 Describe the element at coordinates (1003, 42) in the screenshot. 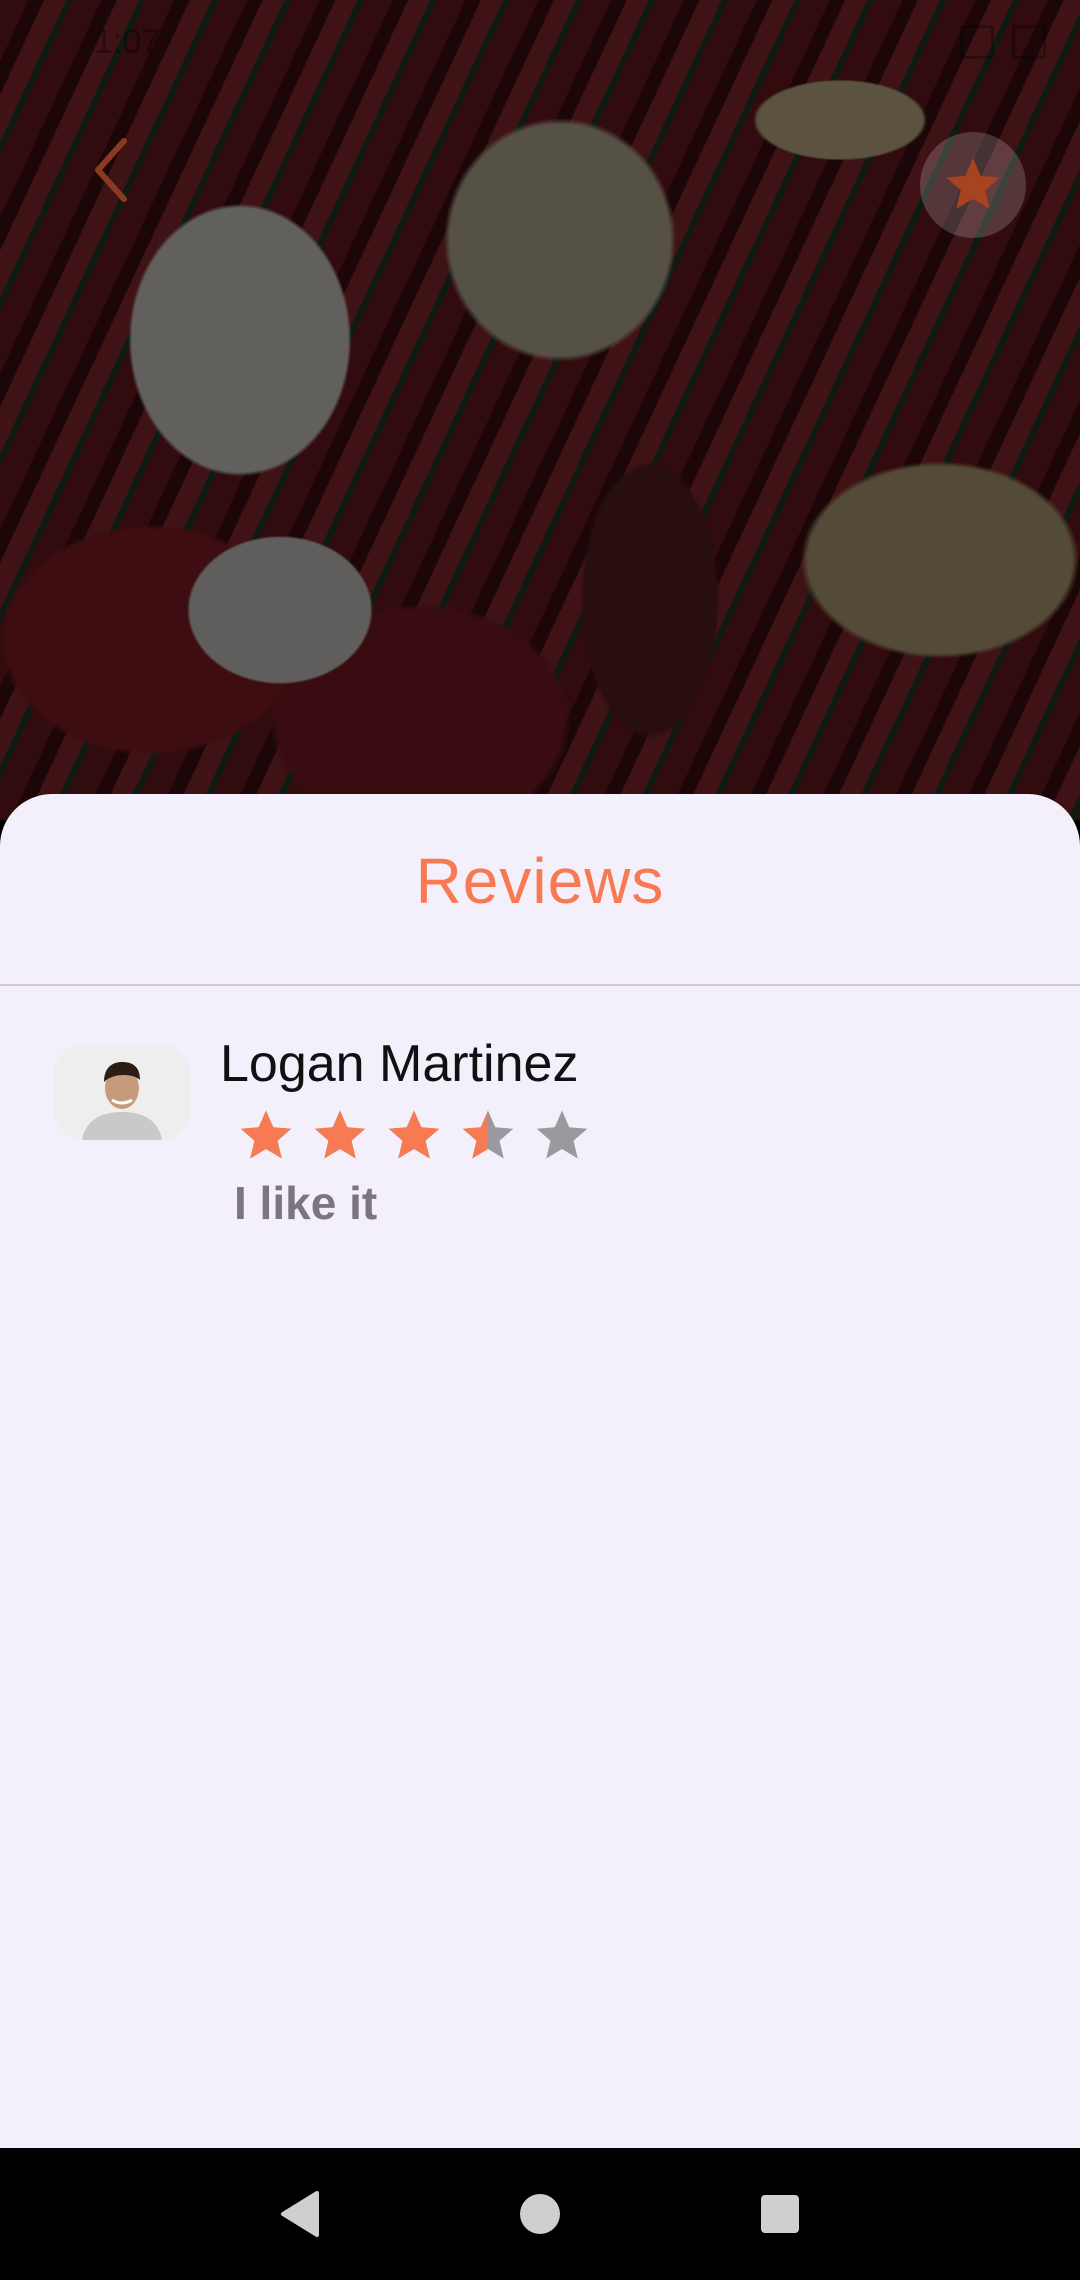

I see `status-icons` at that location.